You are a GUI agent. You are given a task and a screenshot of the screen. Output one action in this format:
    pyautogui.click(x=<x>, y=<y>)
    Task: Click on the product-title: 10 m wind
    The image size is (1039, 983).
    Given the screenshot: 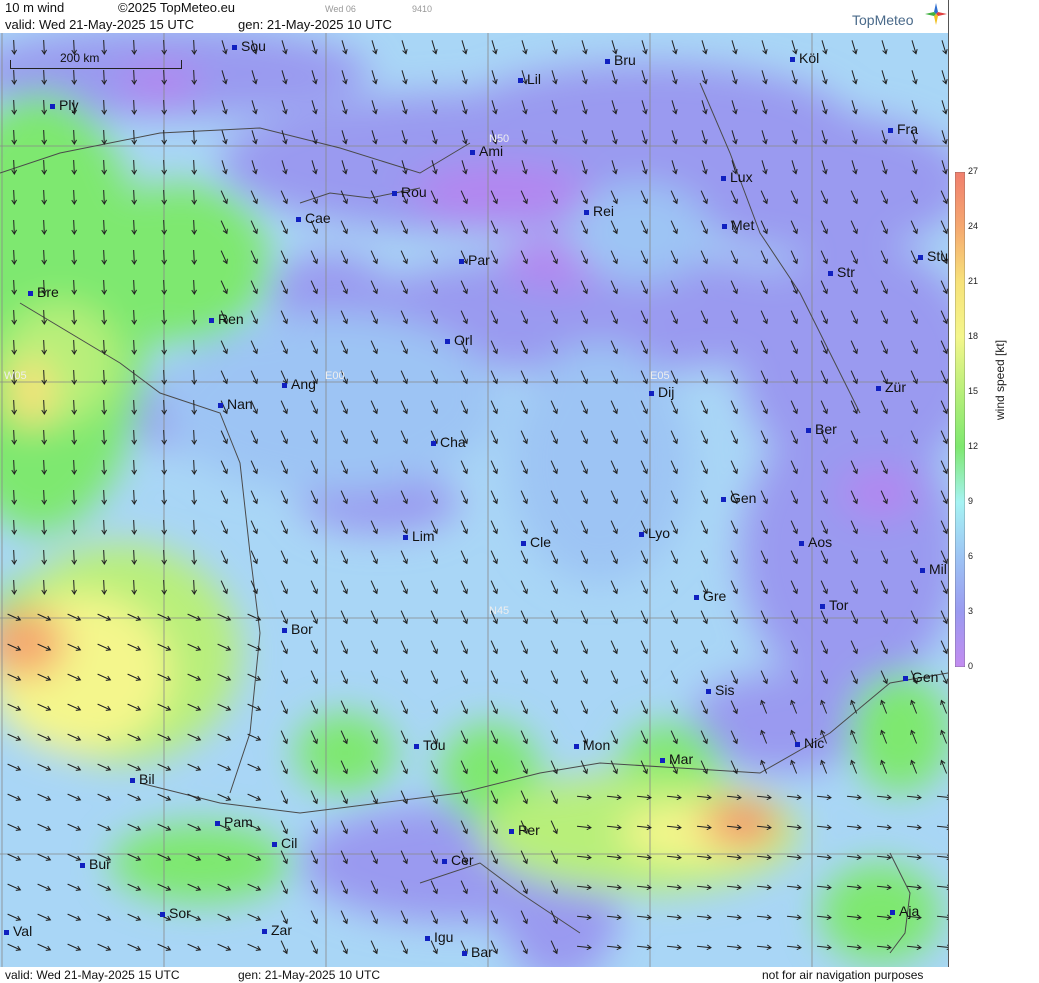 What is the action you would take?
    pyautogui.click(x=35, y=7)
    